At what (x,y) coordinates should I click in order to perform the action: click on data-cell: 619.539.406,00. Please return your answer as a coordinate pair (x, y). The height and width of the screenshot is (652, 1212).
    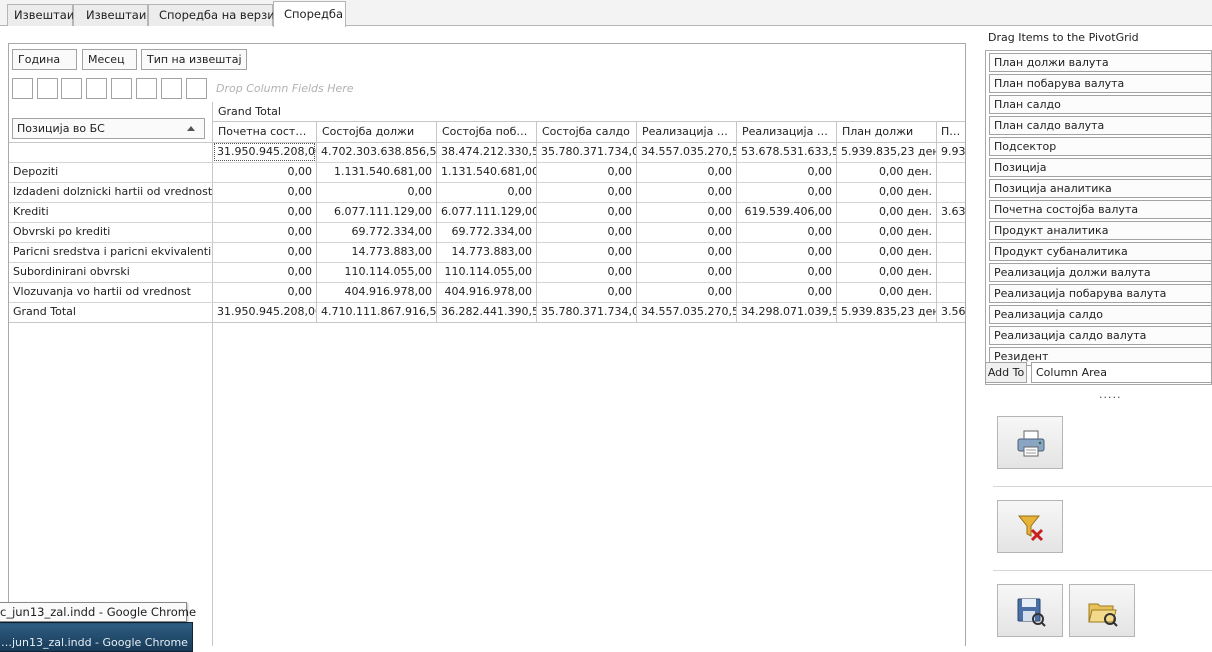
    Looking at the image, I should click on (786, 212).